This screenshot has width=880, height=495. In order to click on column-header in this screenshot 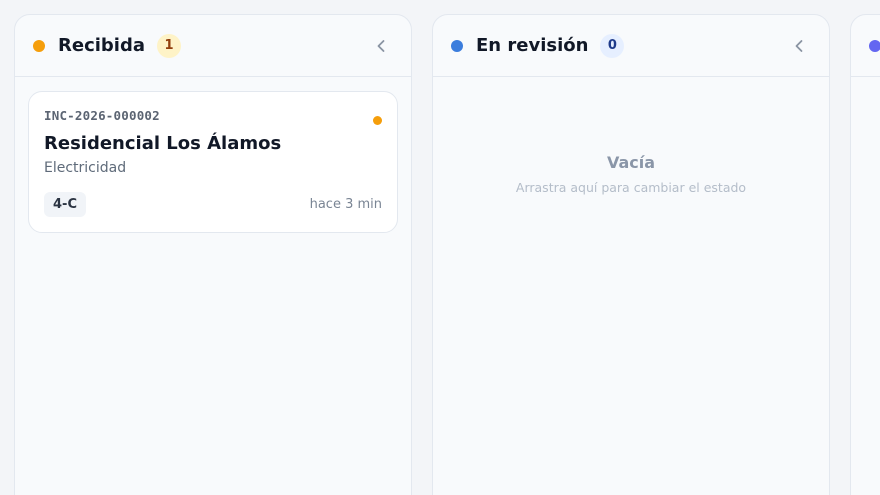, I will do `click(865, 46)`.